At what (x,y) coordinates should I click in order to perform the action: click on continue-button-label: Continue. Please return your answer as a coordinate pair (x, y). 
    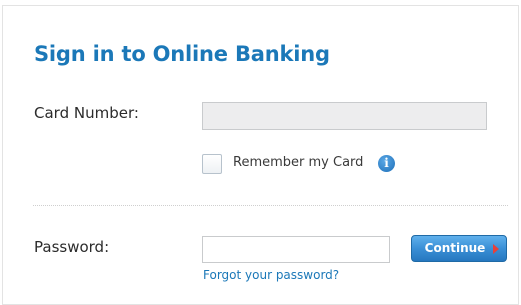
    Looking at the image, I should click on (455, 248).